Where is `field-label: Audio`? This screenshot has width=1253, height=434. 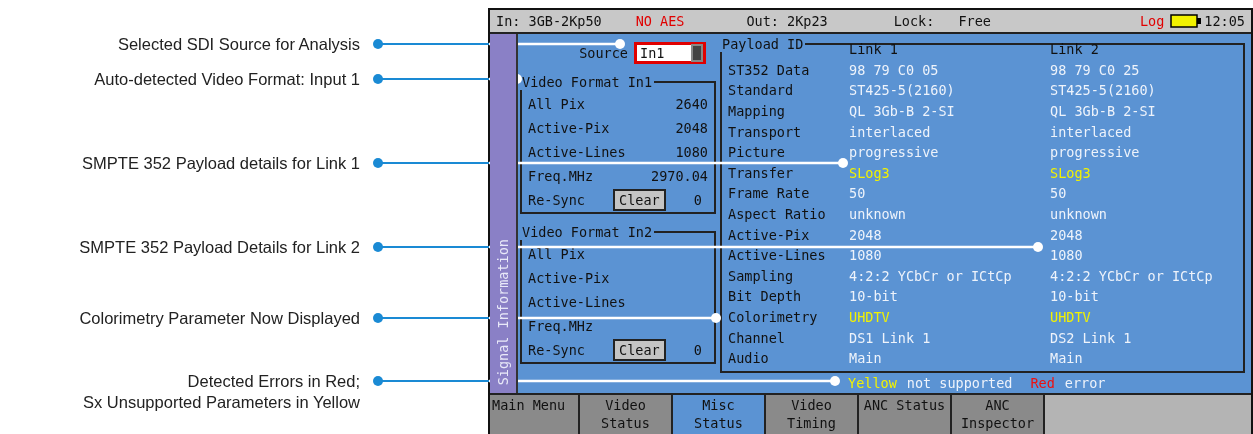
field-label: Audio is located at coordinates (749, 358).